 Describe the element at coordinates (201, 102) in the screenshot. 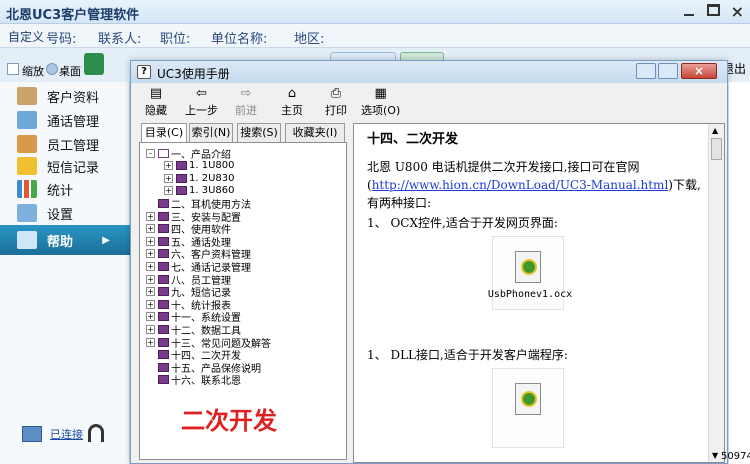

I see `back-button: ⇦ 上一步` at that location.